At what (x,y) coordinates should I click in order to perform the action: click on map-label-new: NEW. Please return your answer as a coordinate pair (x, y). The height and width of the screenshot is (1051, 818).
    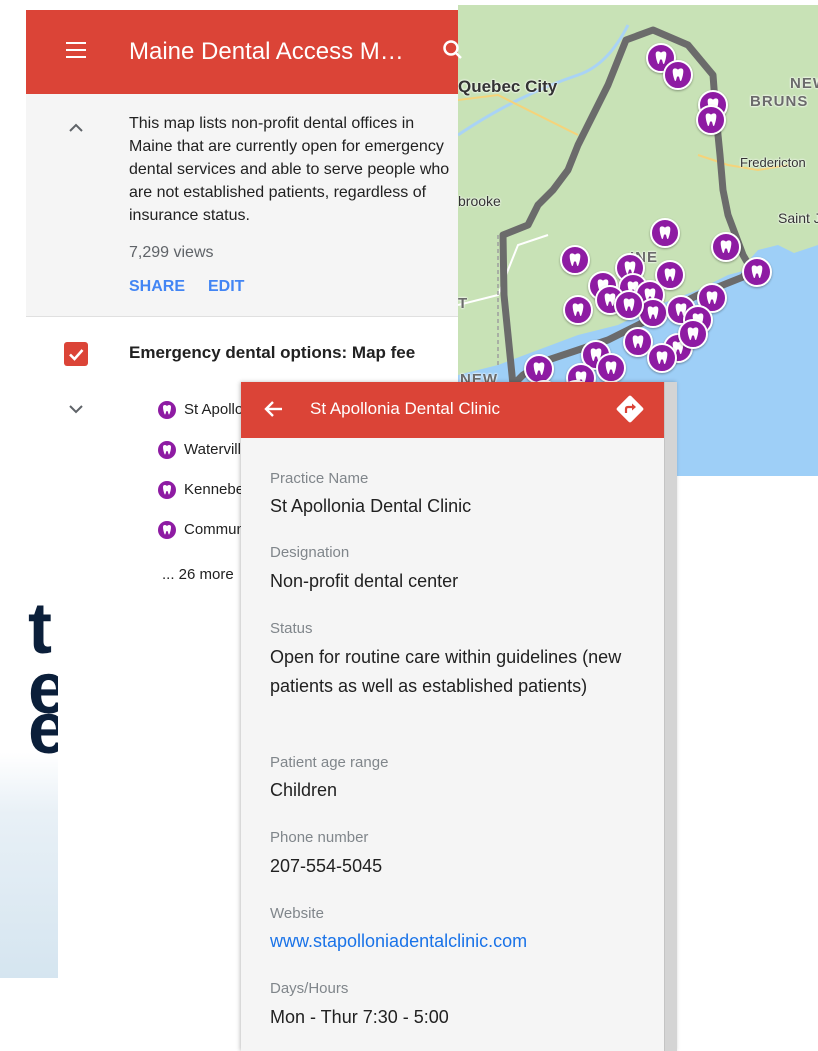
    Looking at the image, I should click on (804, 83).